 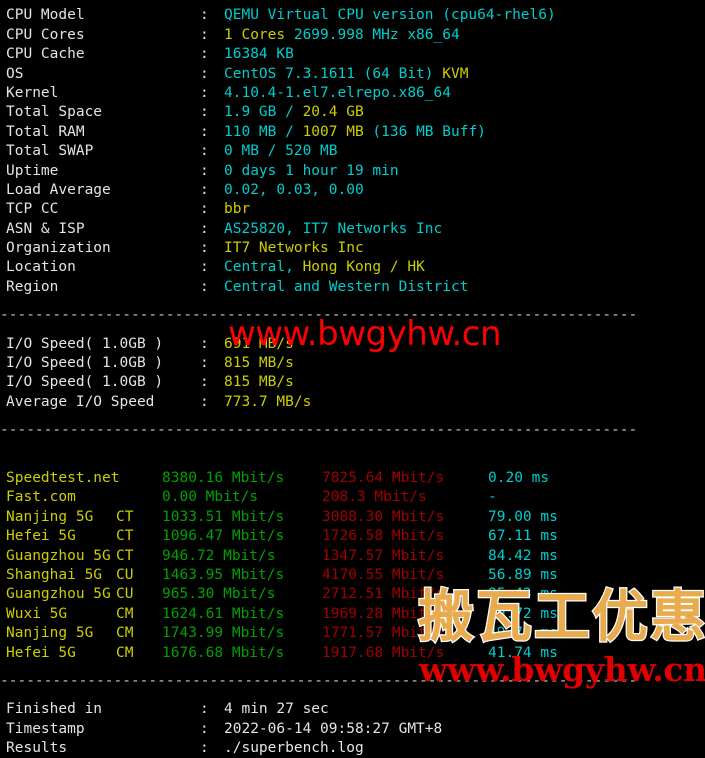 What do you see at coordinates (523, 633) in the screenshot?
I see `speedtest-latency: 49.75 ms` at bounding box center [523, 633].